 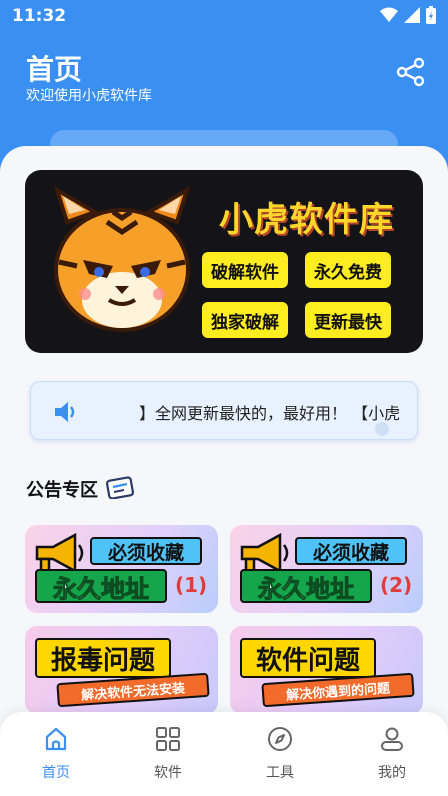 I want to click on announcement-card-2: 必须收藏 永久地址 (2), so click(x=326, y=569).